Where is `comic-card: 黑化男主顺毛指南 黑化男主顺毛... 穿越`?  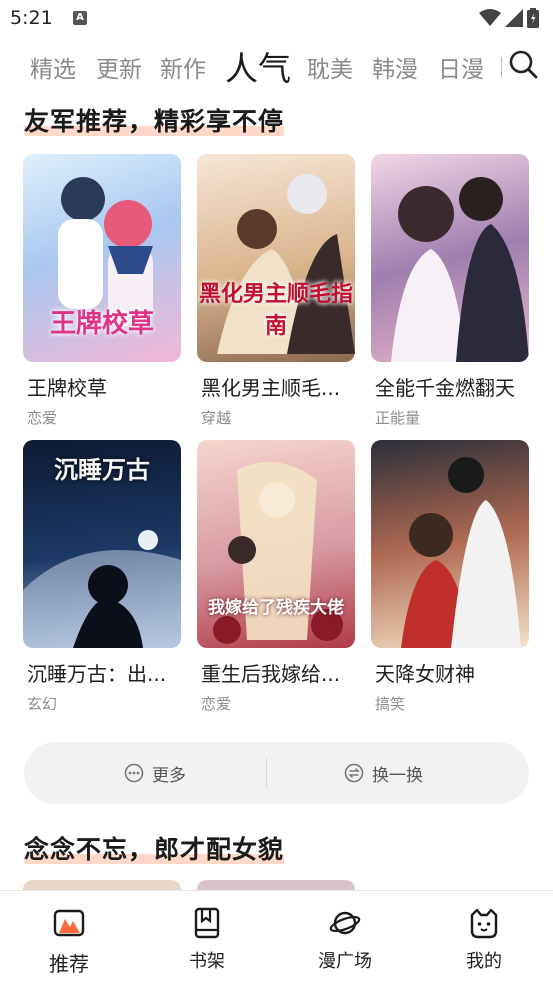 comic-card: 黑化男主顺毛指南 黑化男主顺毛... 穿越 is located at coordinates (276, 291).